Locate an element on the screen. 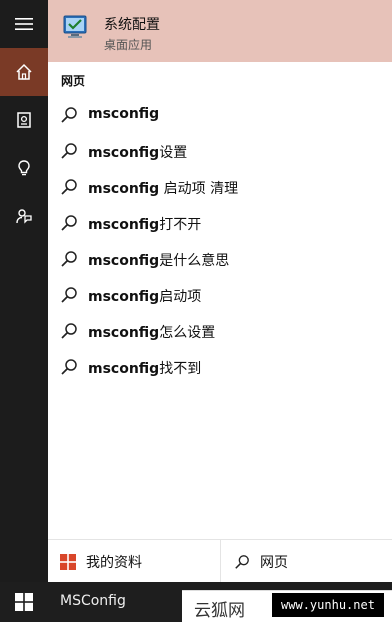 The width and height of the screenshot is (392, 623). scope-divider is located at coordinates (220, 561).